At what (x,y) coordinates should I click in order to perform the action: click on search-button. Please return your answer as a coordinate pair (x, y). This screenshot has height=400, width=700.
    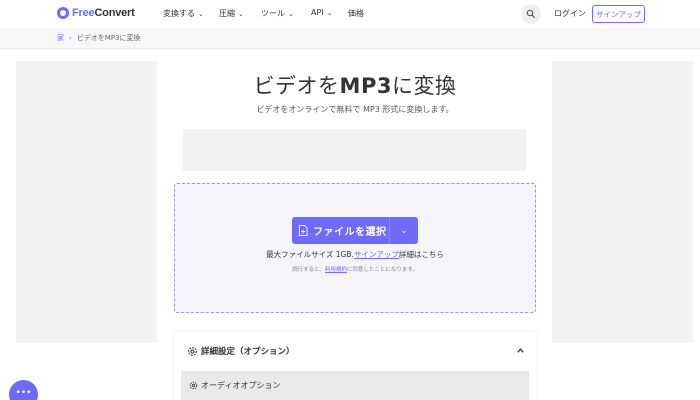
    Looking at the image, I should click on (531, 14).